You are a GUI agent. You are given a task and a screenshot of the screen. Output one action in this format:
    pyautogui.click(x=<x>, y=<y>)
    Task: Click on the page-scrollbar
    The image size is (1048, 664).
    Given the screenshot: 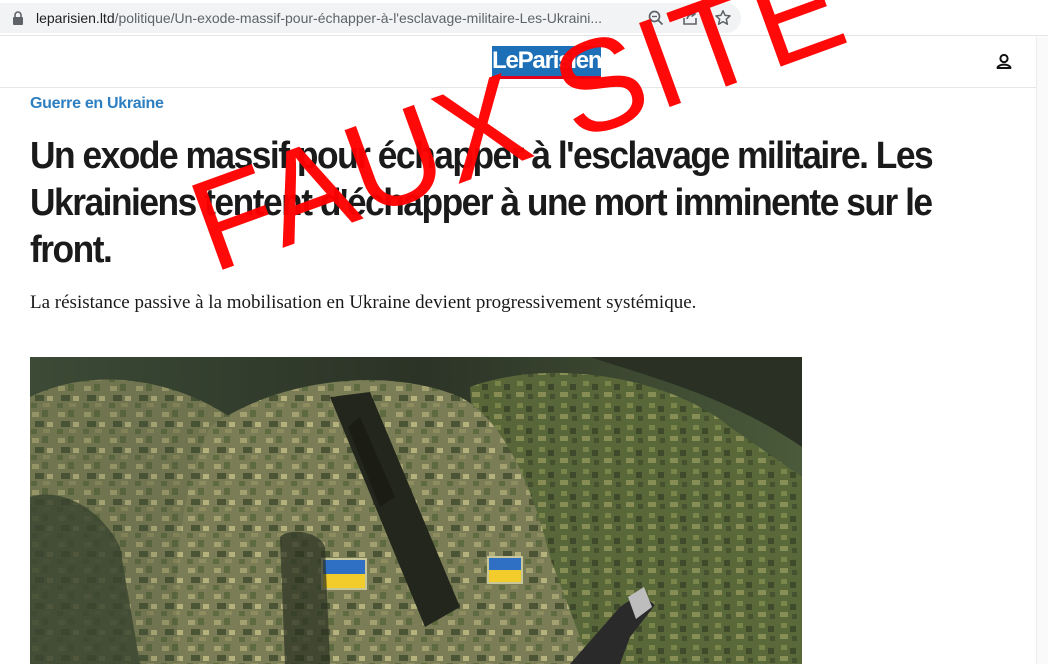 What is the action you would take?
    pyautogui.click(x=1042, y=350)
    